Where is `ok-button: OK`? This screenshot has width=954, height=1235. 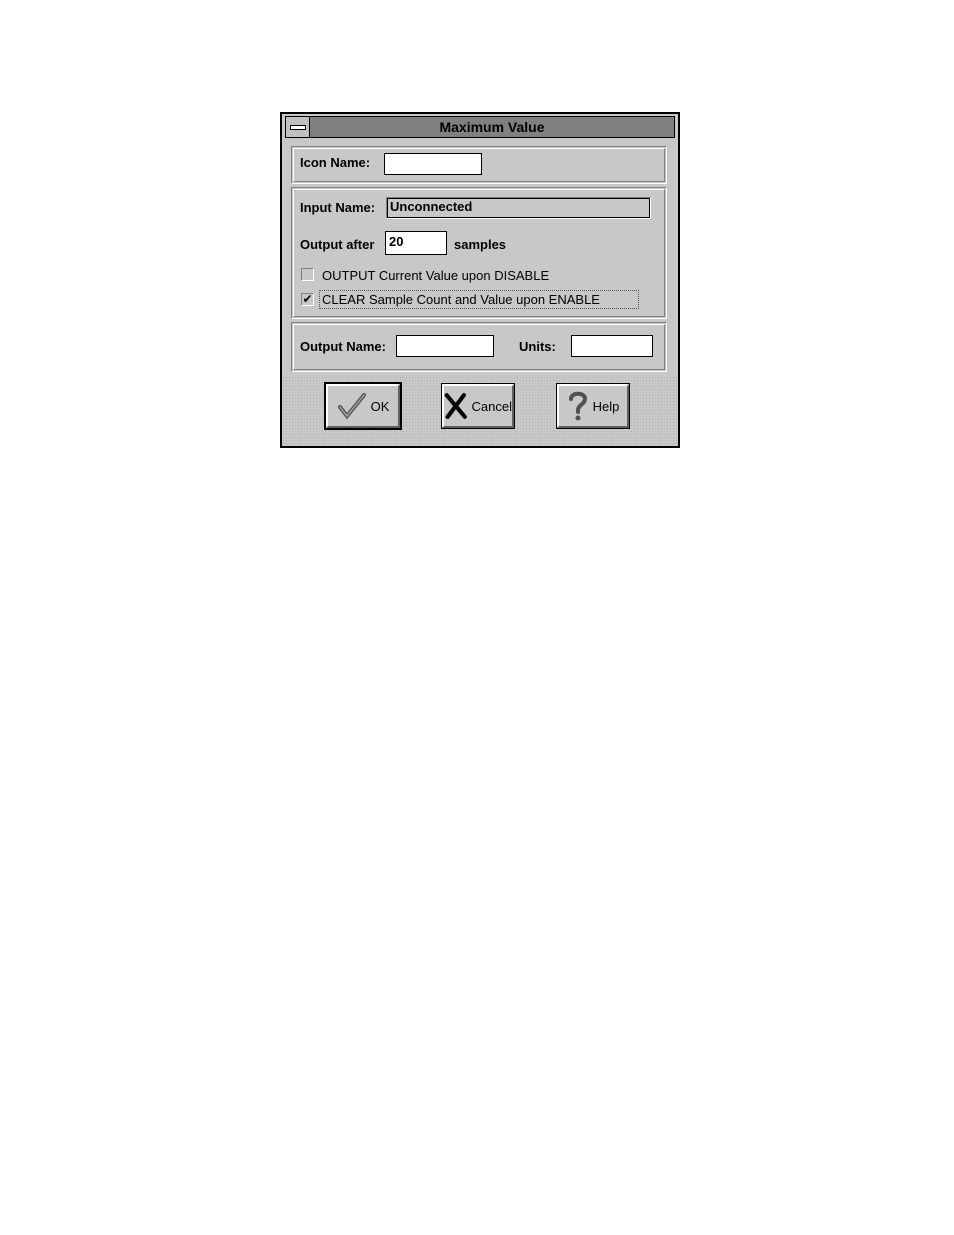 ok-button: OK is located at coordinates (363, 406).